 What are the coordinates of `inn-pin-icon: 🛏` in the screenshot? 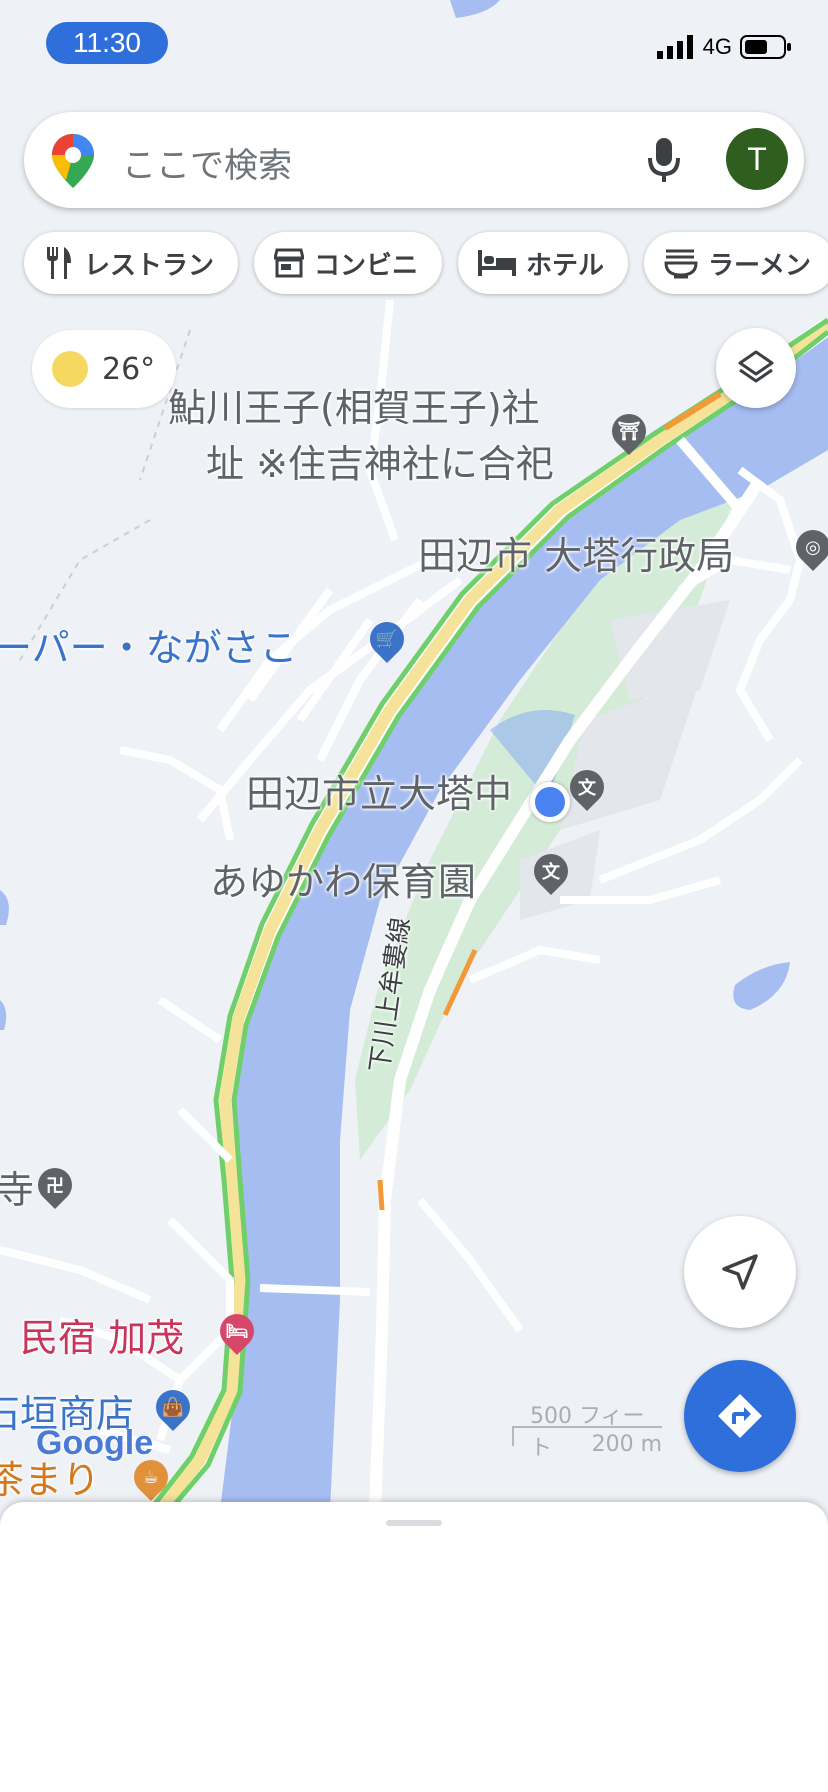 It's located at (237, 1331).